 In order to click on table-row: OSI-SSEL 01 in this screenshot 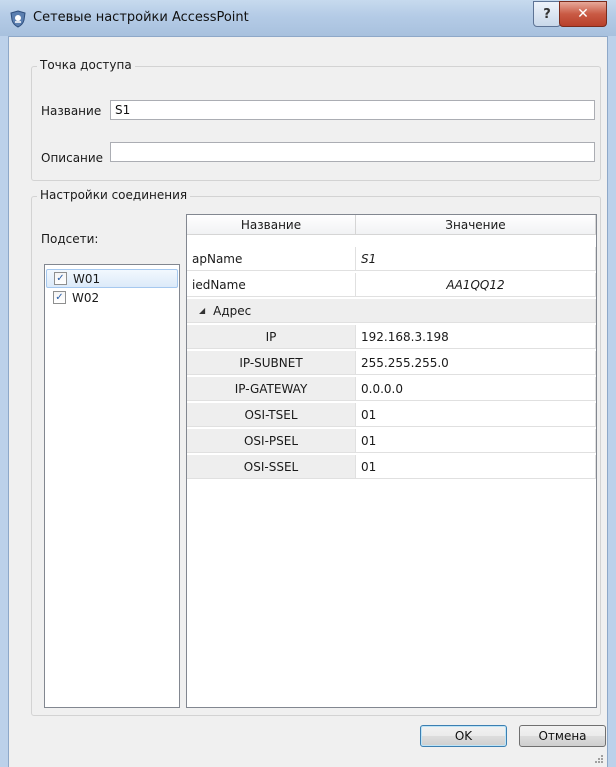, I will do `click(391, 467)`.